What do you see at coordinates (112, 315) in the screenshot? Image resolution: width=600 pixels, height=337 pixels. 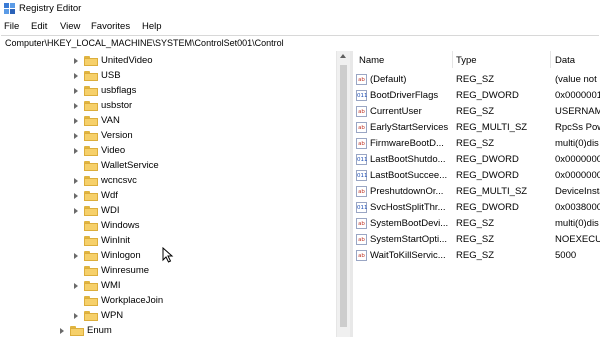 I see `tree-item-label: WPN` at bounding box center [112, 315].